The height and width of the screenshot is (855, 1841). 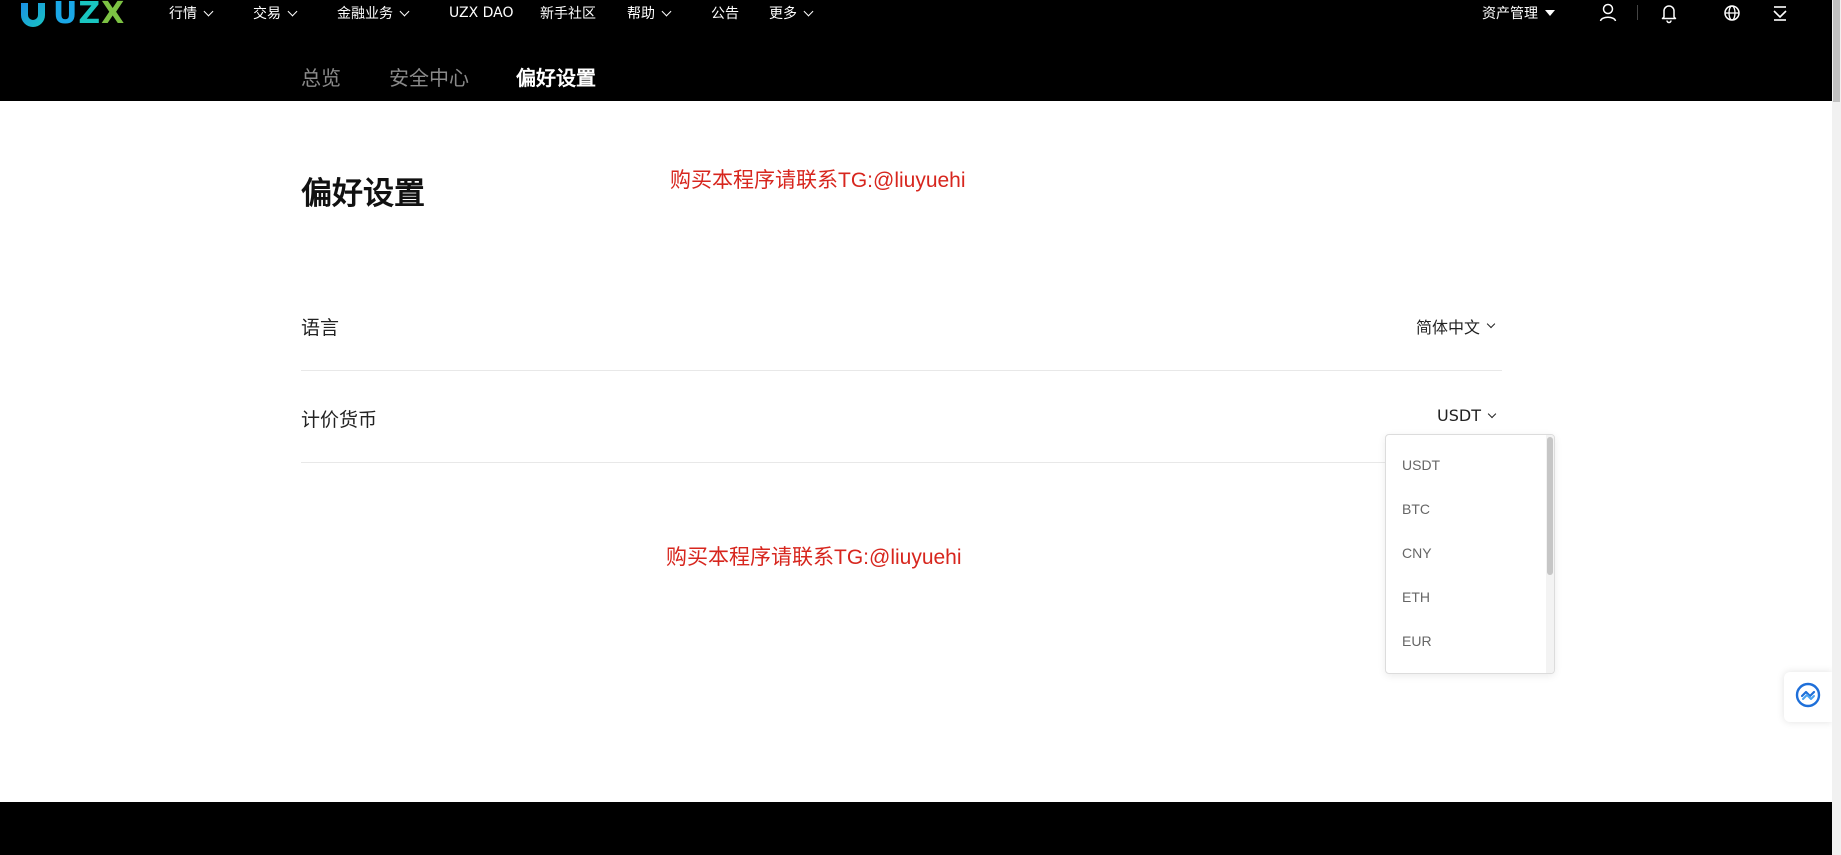 I want to click on nav-trade: 交易, so click(x=275, y=13).